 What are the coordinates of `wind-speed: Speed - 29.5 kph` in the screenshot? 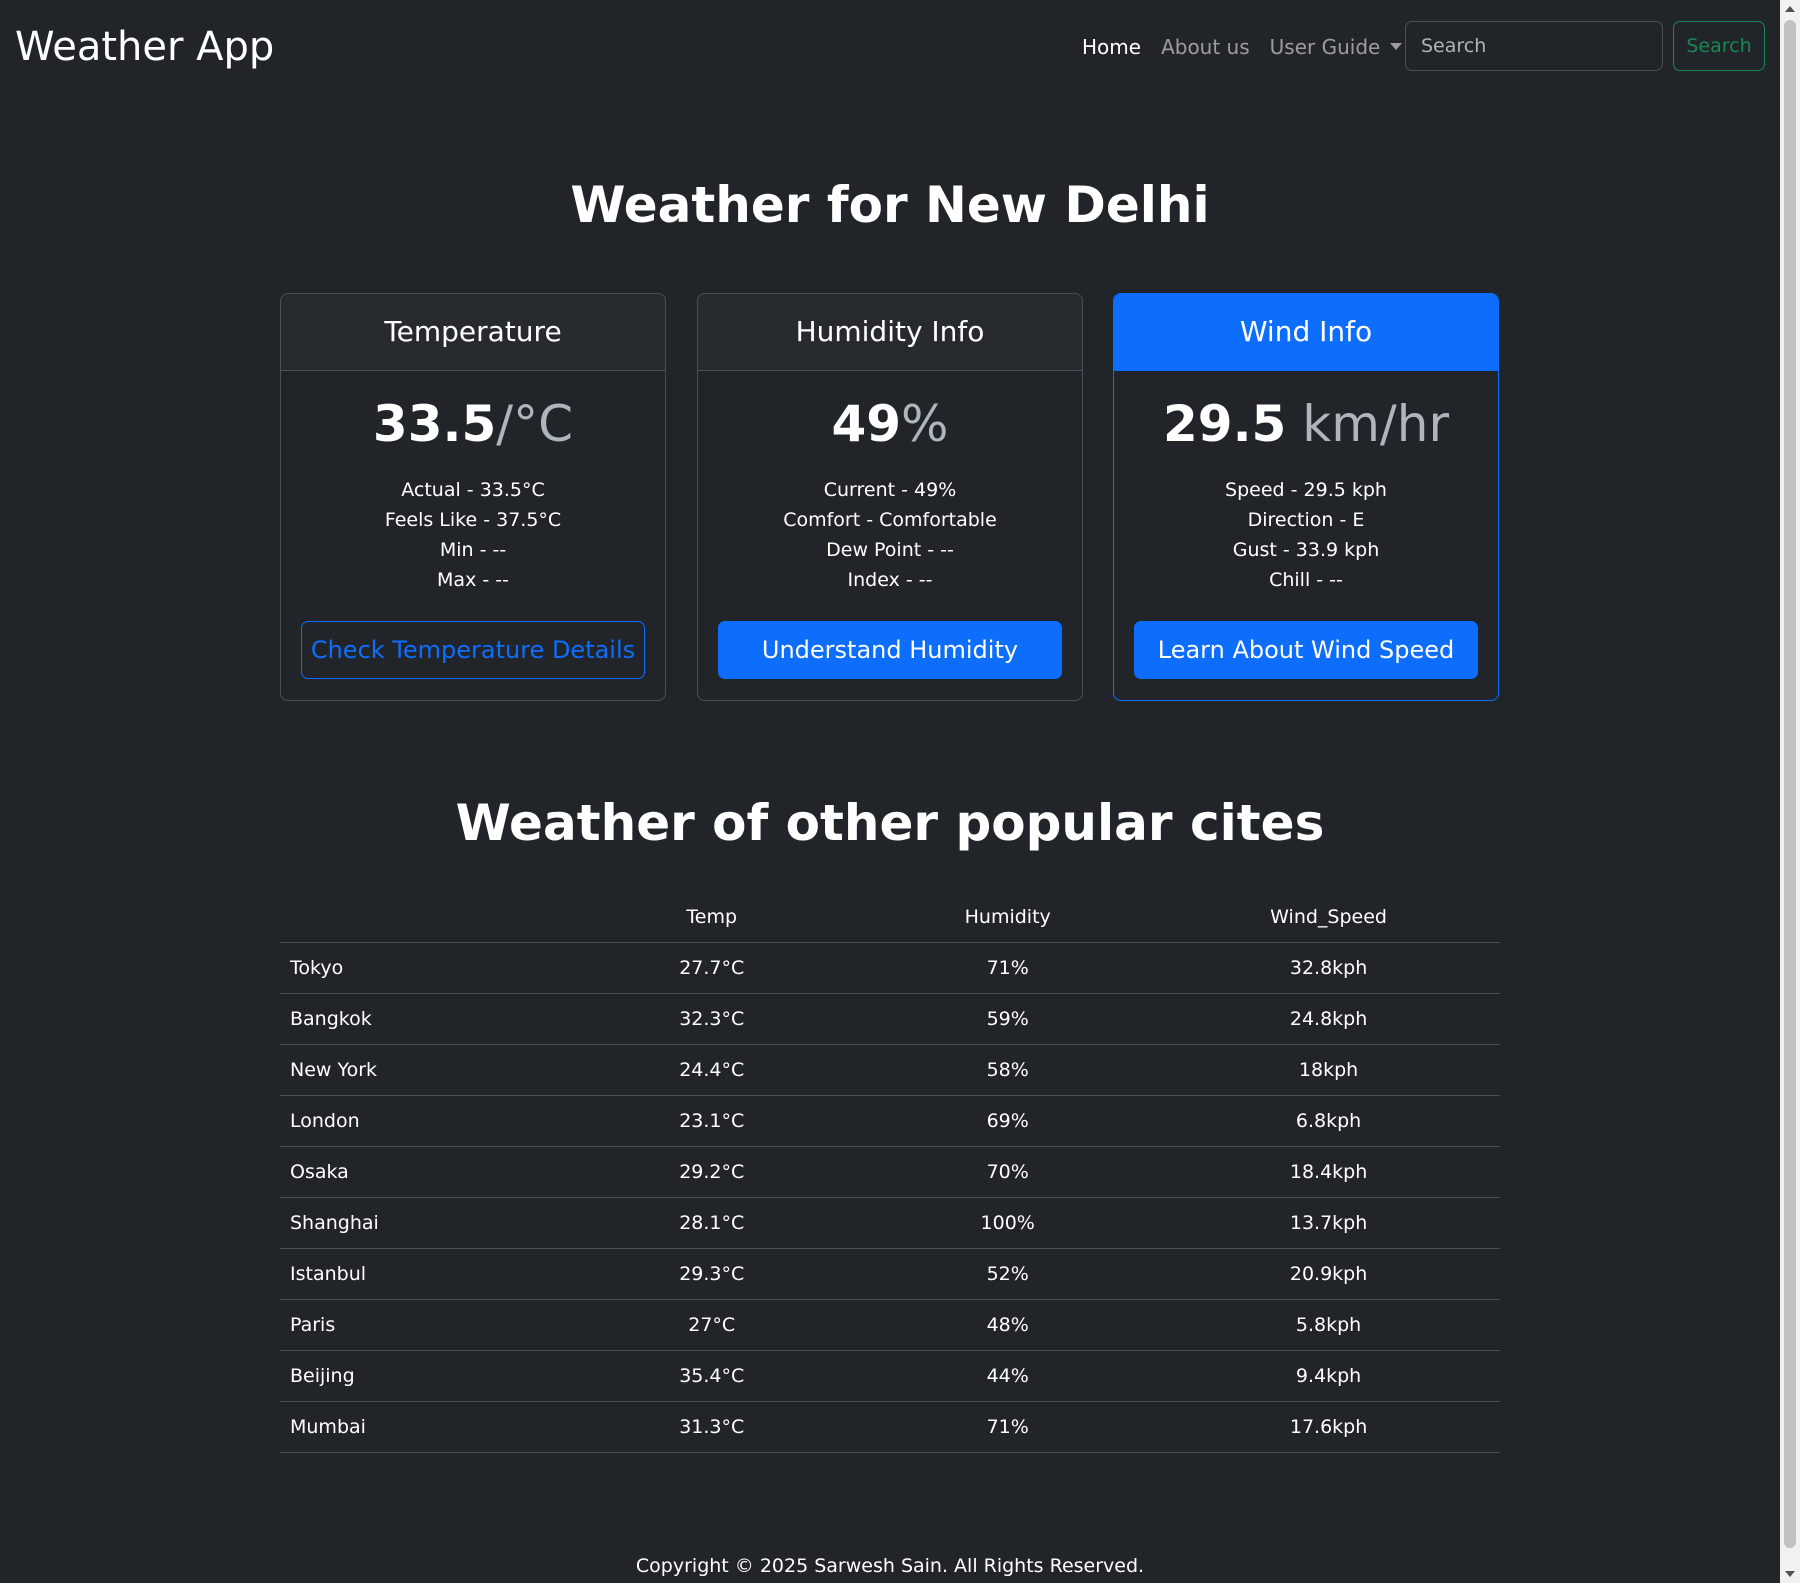 It's located at (1306, 490).